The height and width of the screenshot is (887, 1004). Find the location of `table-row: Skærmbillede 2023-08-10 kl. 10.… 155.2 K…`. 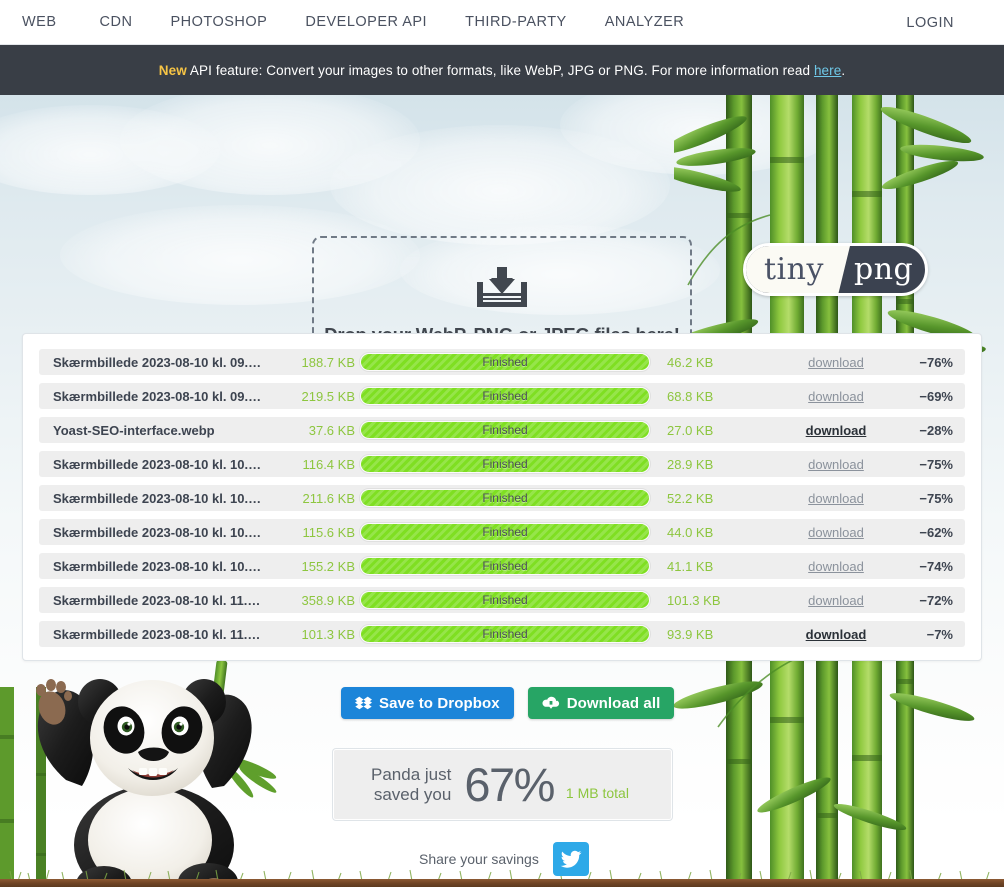

table-row: Skærmbillede 2023-08-10 kl. 10.… 155.2 K… is located at coordinates (502, 566).